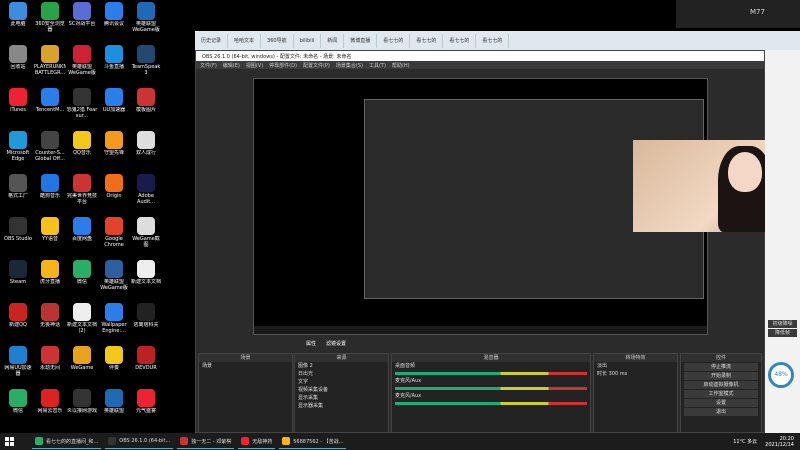 This screenshot has width=800, height=450. What do you see at coordinates (114, 194) in the screenshot?
I see `desktop-icon: Origin` at bounding box center [114, 194].